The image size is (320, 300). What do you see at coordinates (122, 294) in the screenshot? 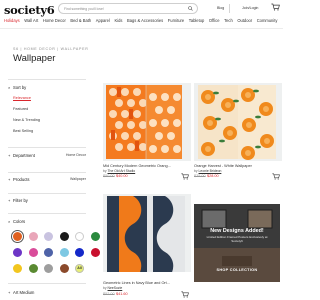
I see `product-sale-price: $41.60` at bounding box center [122, 294].